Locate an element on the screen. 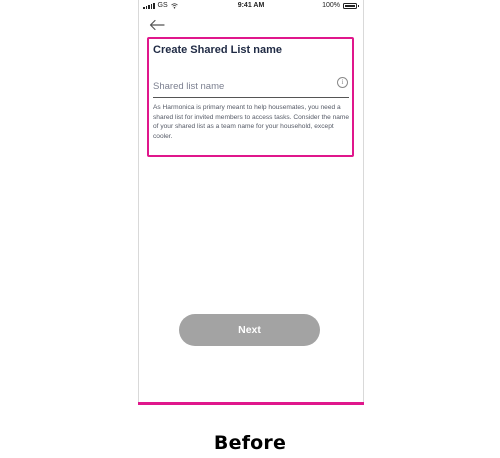 Image resolution: width=500 pixels, height=458 pixels. status-right: 100% is located at coordinates (340, 5).